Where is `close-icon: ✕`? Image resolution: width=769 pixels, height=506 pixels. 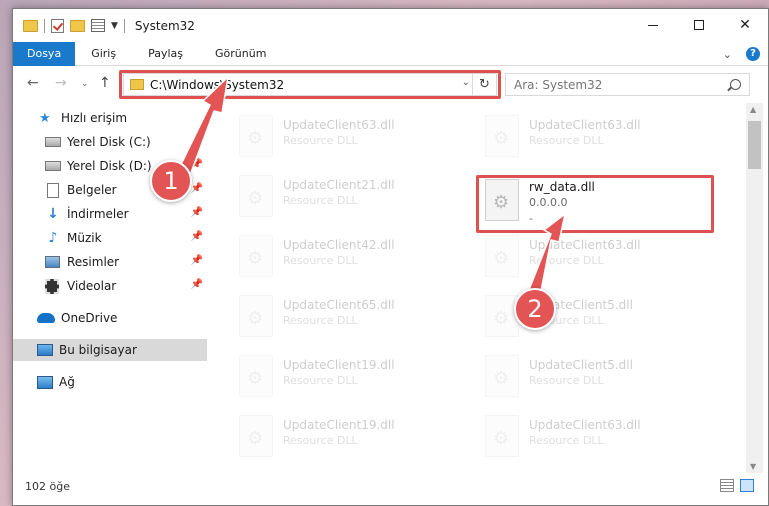
close-icon: ✕ is located at coordinates (745, 25).